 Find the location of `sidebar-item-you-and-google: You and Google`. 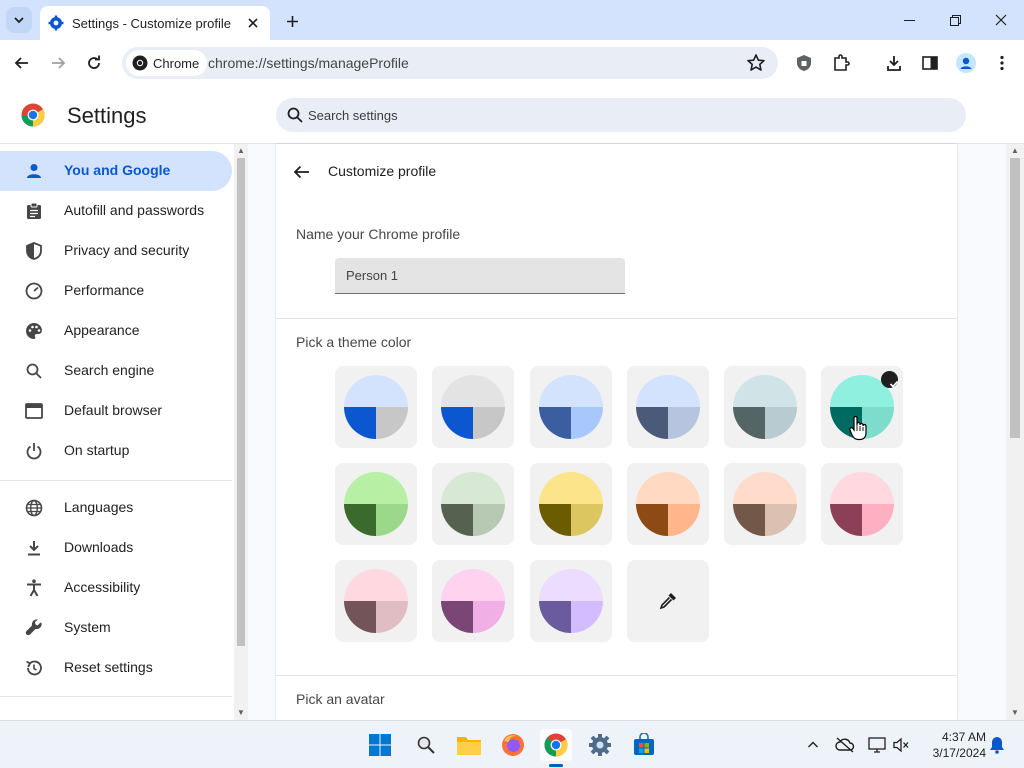

sidebar-item-you-and-google: You and Google is located at coordinates (116, 171).